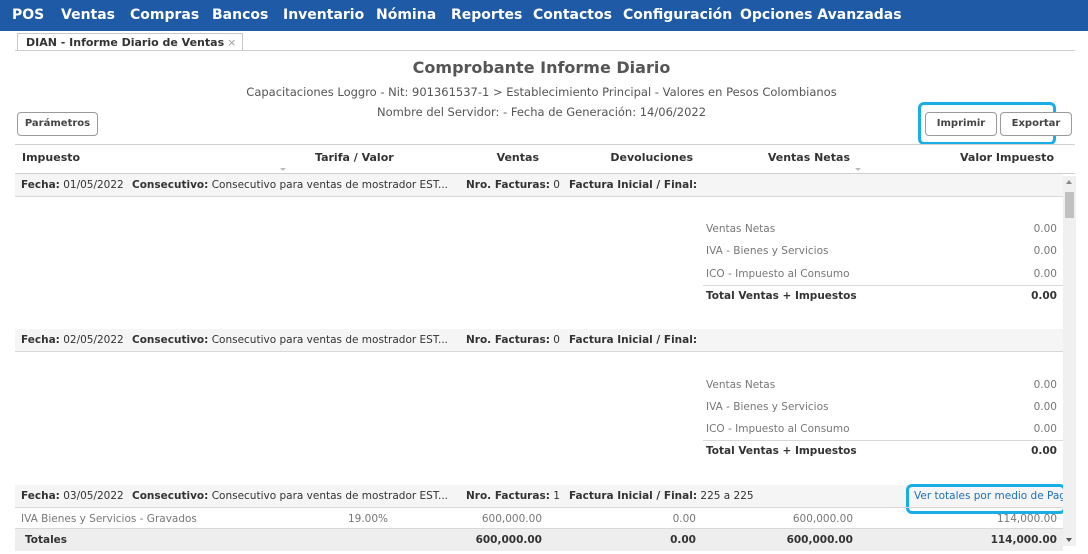  Describe the element at coordinates (961, 124) in the screenshot. I see `imprimir-button: Imprimir` at that location.